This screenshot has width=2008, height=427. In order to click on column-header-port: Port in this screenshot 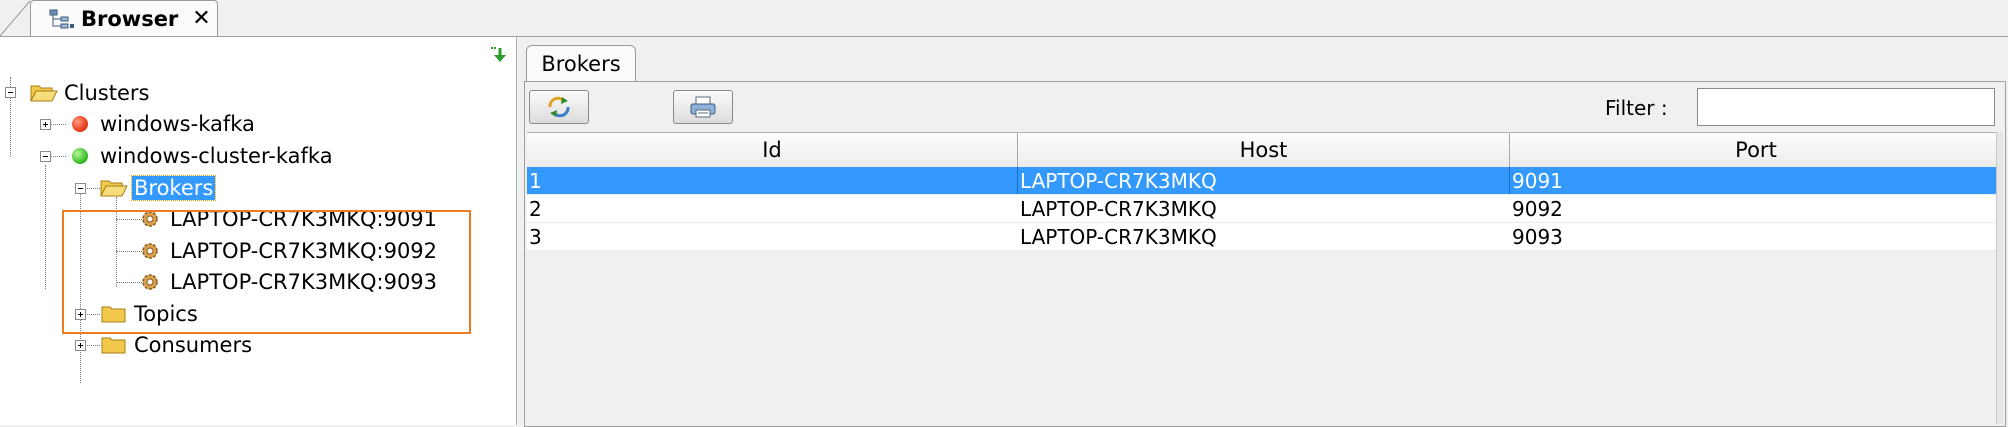, I will do `click(1756, 150)`.